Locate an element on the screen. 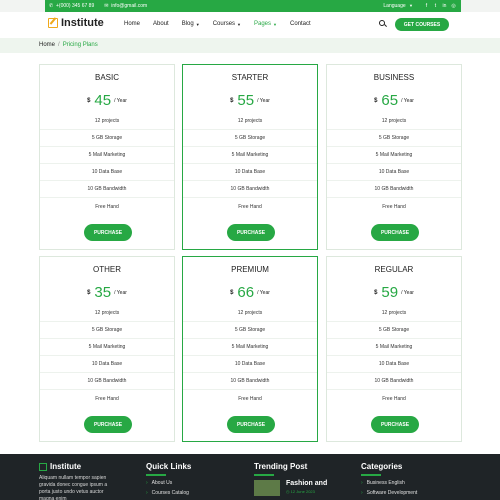 Image resolution: width=500 pixels, height=500 pixels. nav-contact: Contact is located at coordinates (300, 24).